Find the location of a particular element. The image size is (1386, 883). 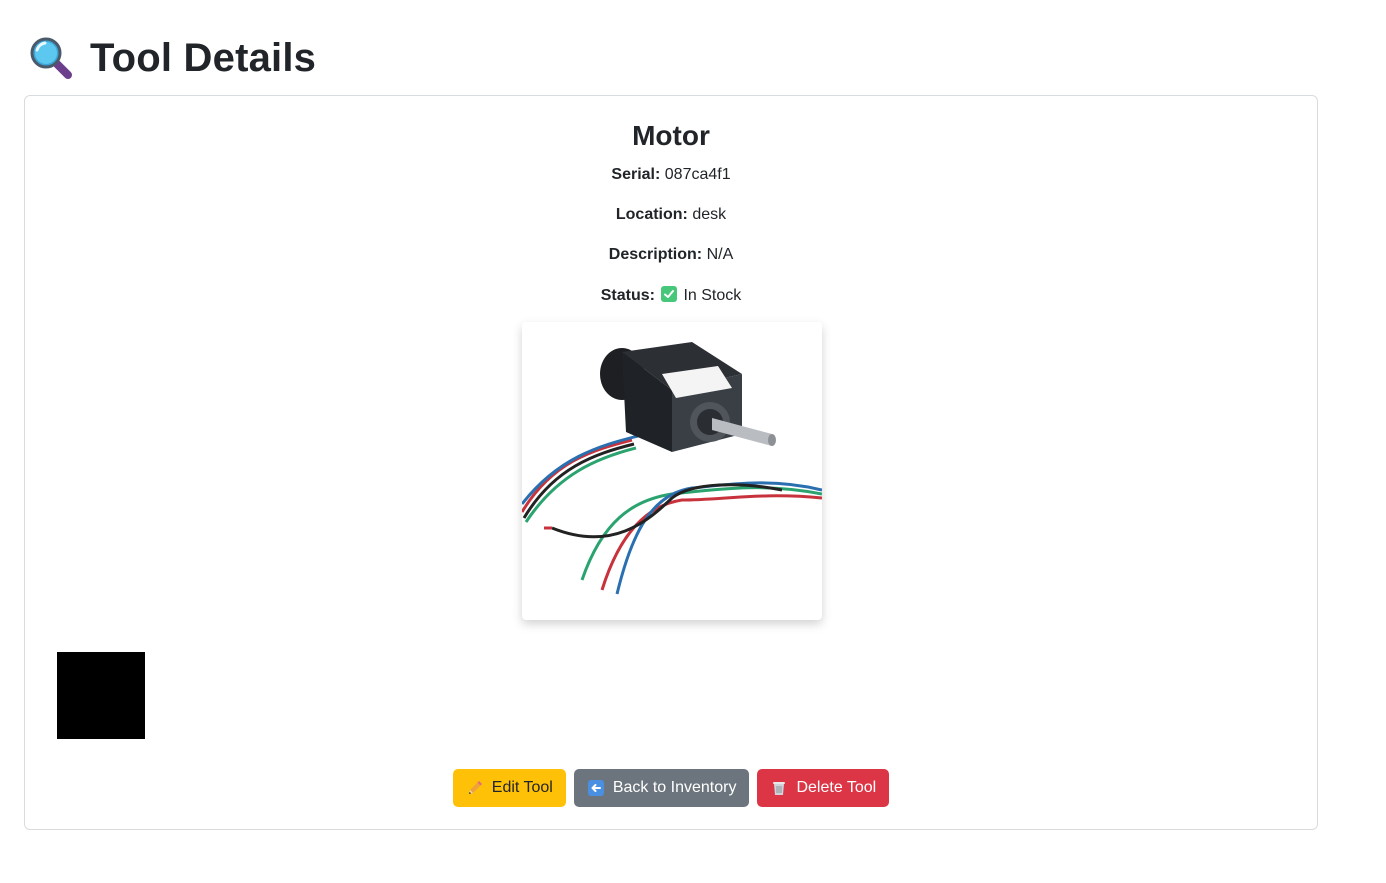

status-field: Status: In Stock is located at coordinates (671, 295).